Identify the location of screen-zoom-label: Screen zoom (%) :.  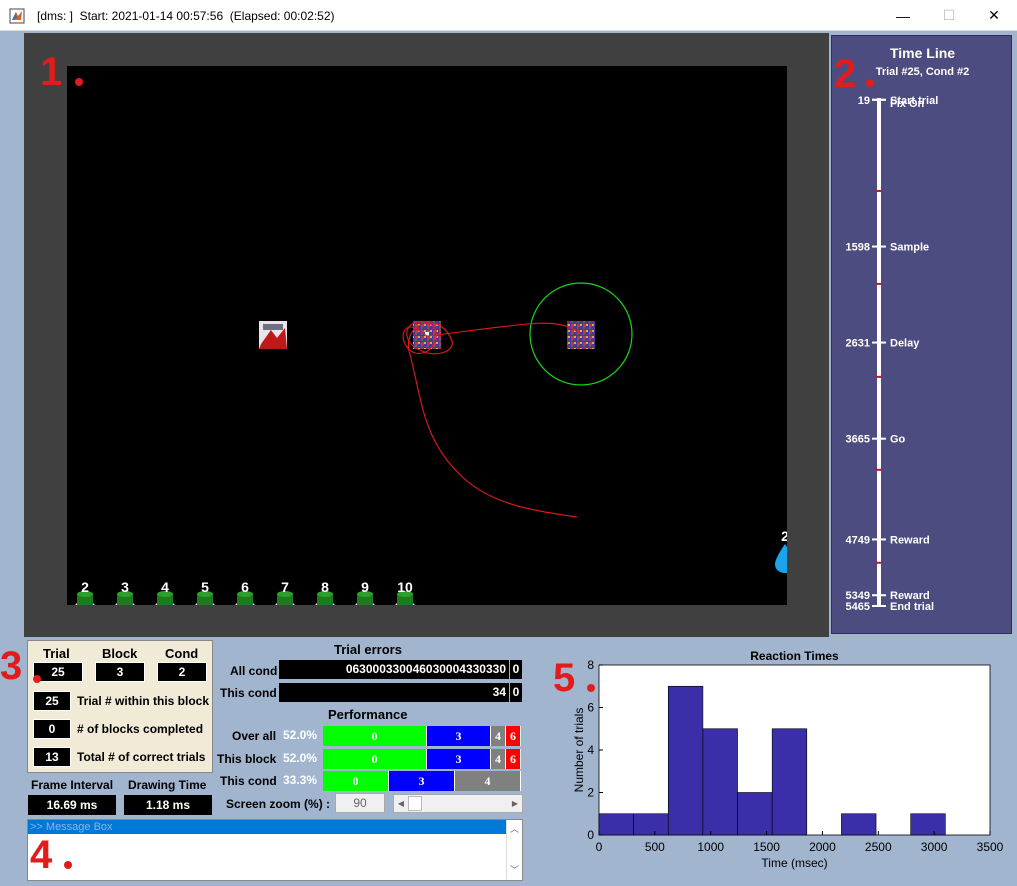
(278, 804).